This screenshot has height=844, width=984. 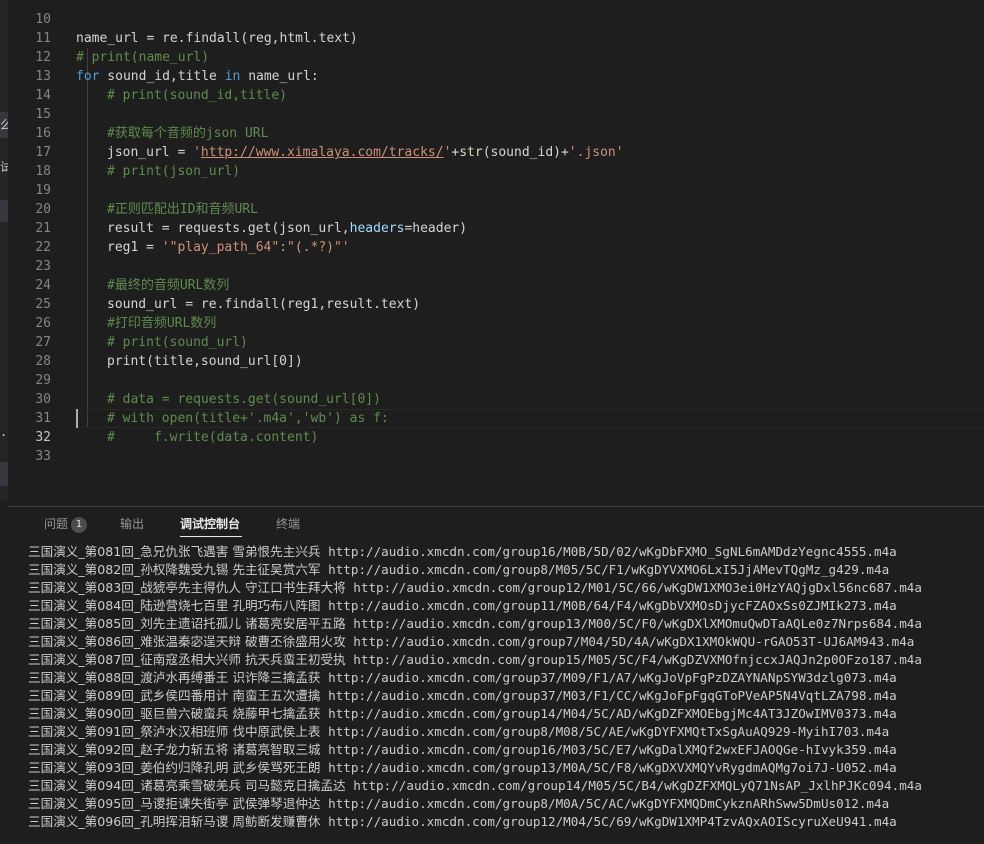 I want to click on tab-label: 终端, so click(x=288, y=524).